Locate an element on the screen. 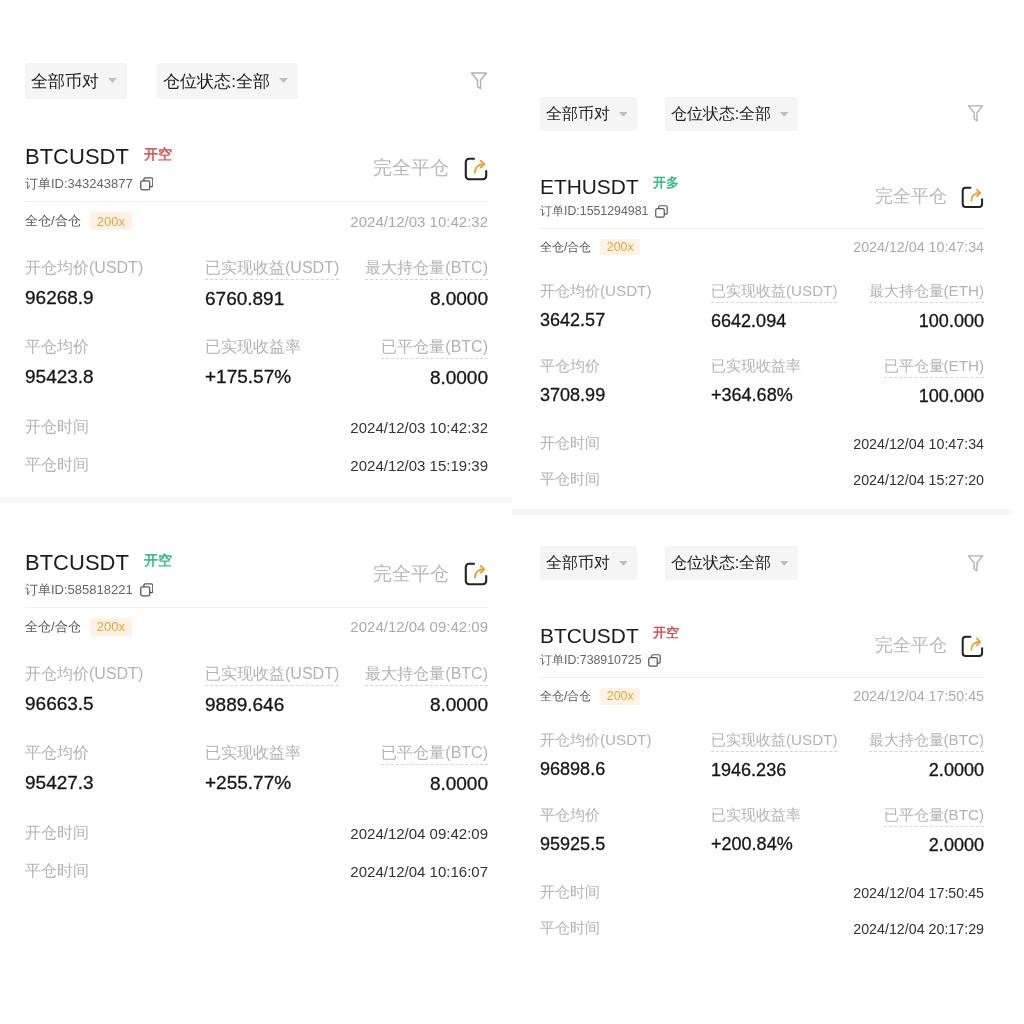 This screenshot has width=1024, height=1024. order-id: 订单ID:585818221 is located at coordinates (79, 589).